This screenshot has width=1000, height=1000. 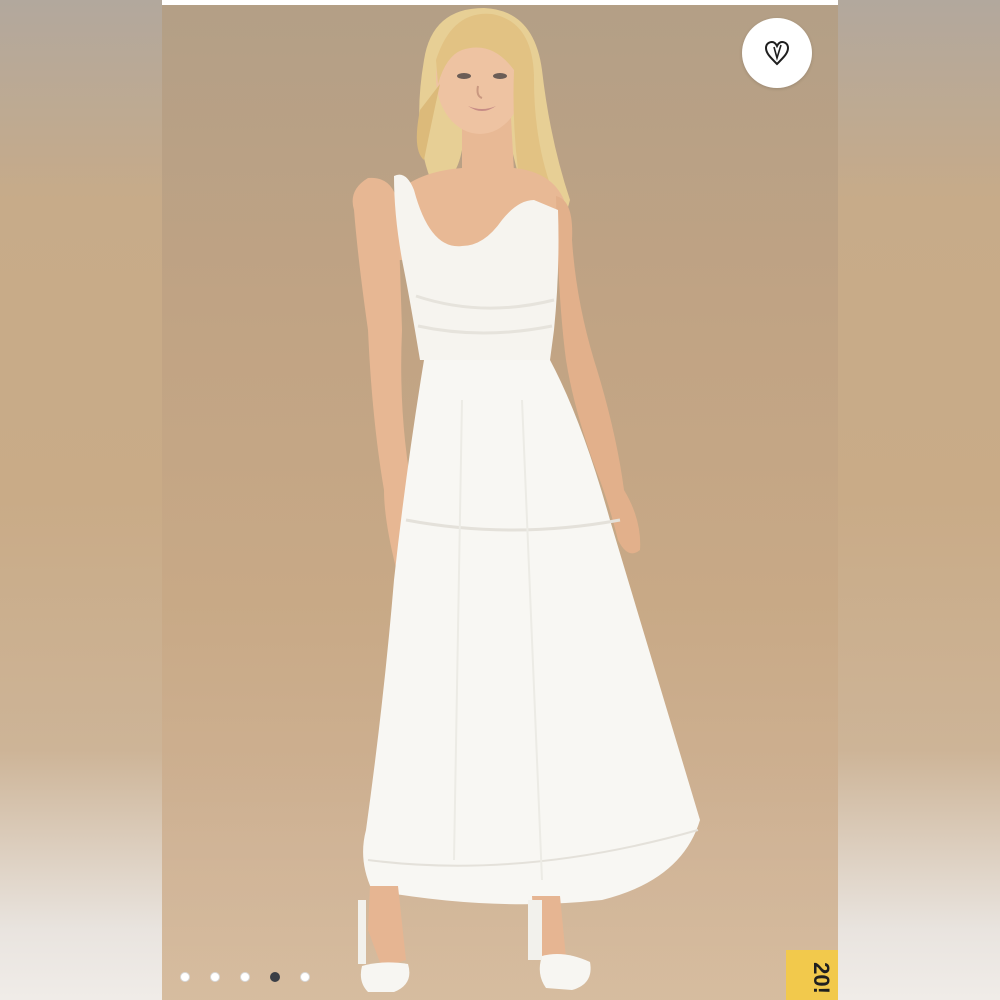 I want to click on heart-icon, so click(x=777, y=53).